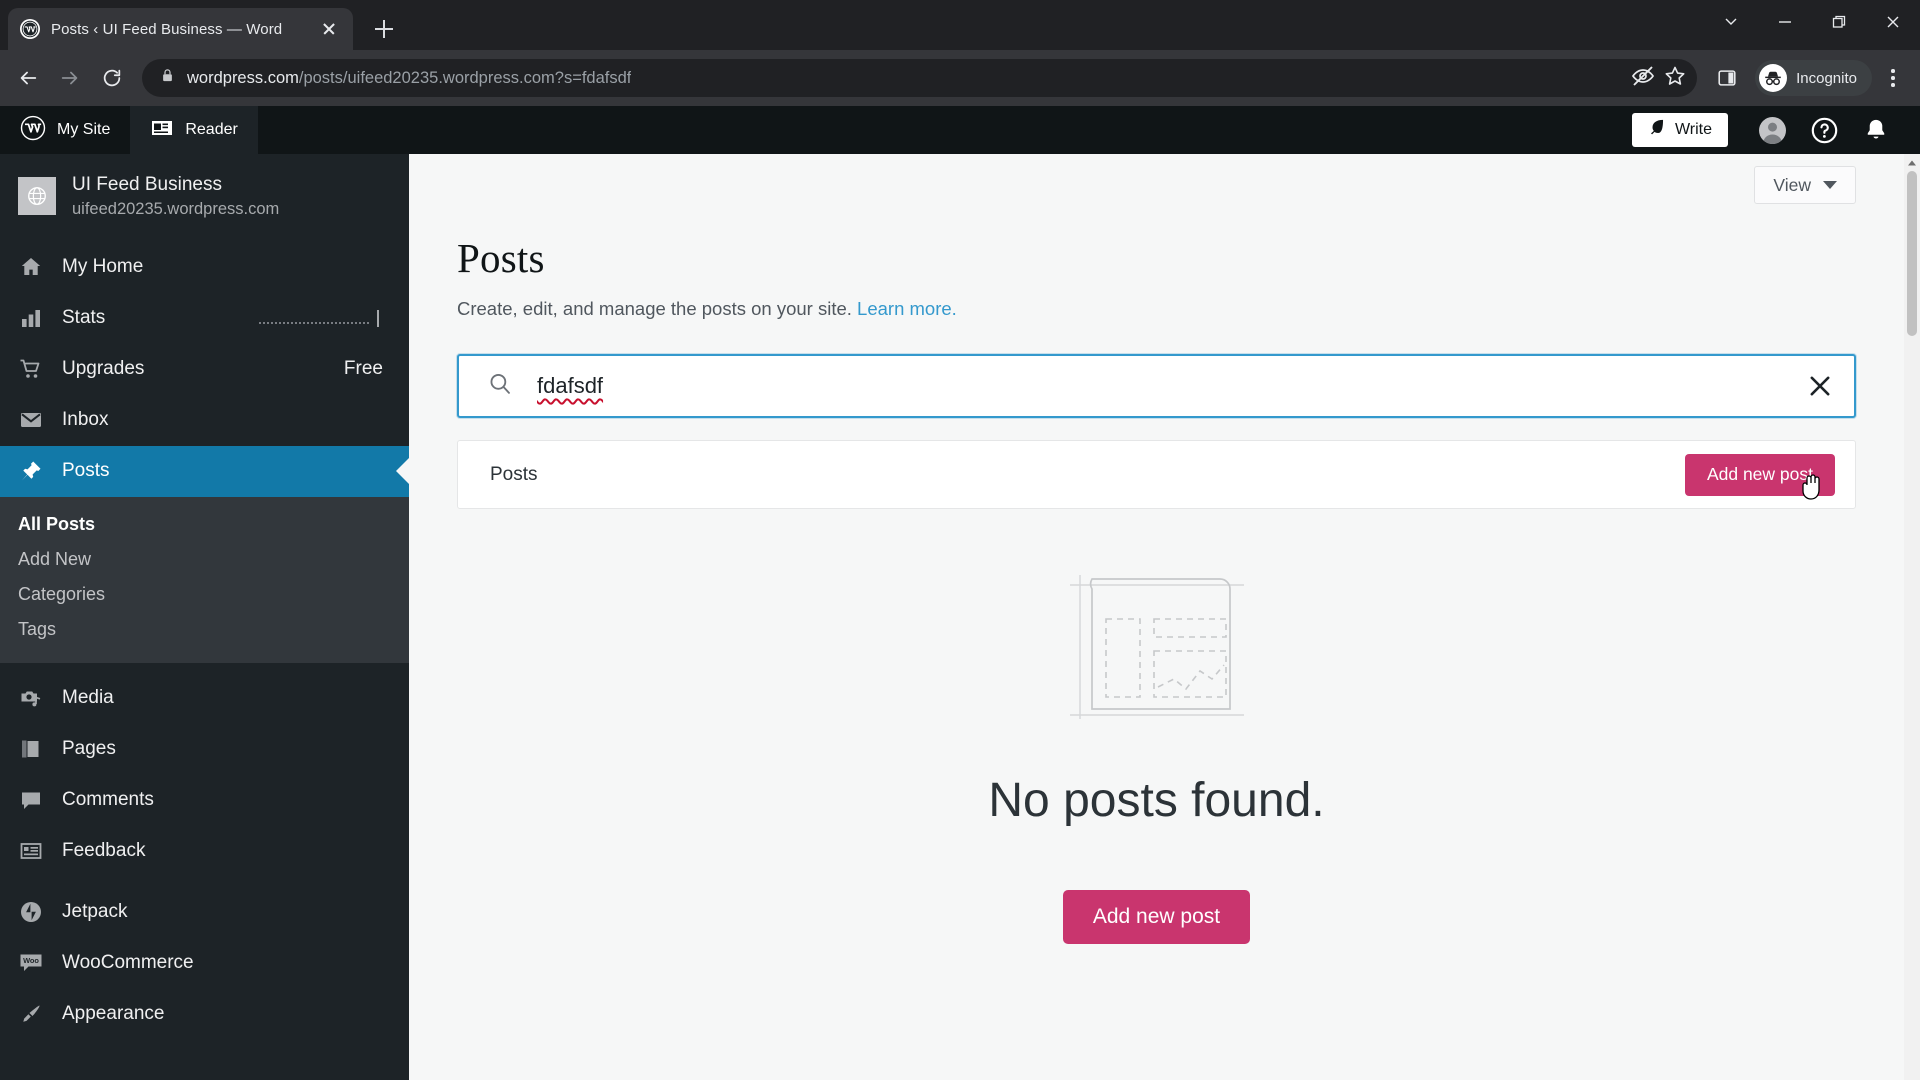 Image resolution: width=1920 pixels, height=1080 pixels. I want to click on reader-icon, so click(162, 130).